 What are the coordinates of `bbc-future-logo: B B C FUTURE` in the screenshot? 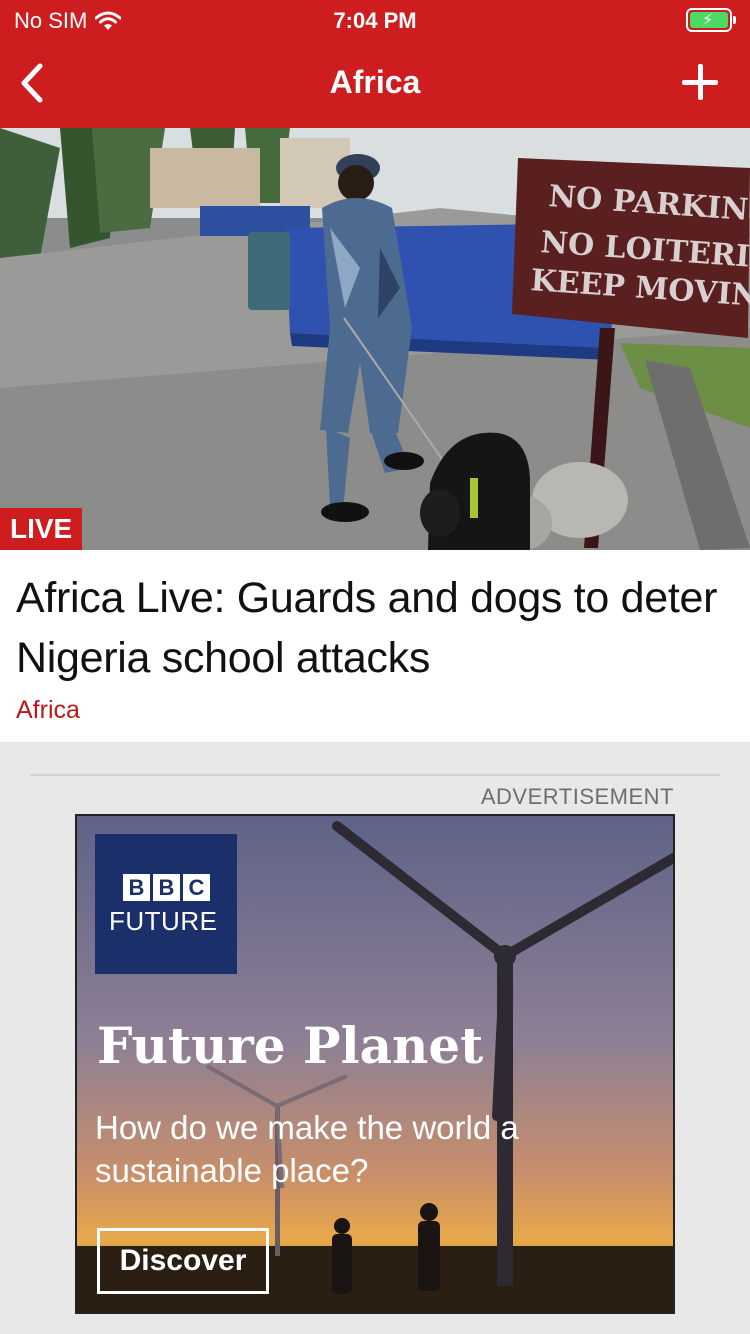 It's located at (166, 904).